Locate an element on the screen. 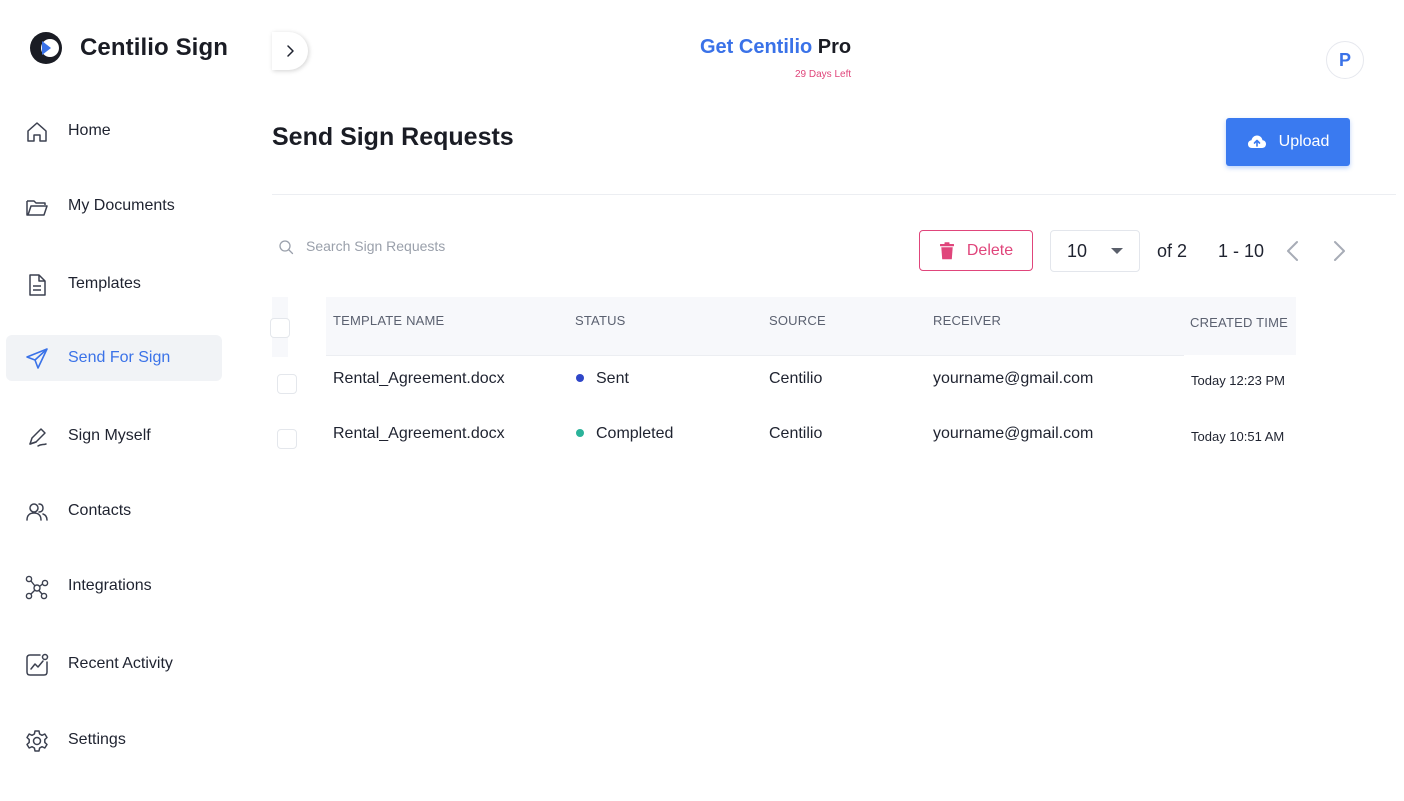  send-icon is located at coordinates (37, 358).